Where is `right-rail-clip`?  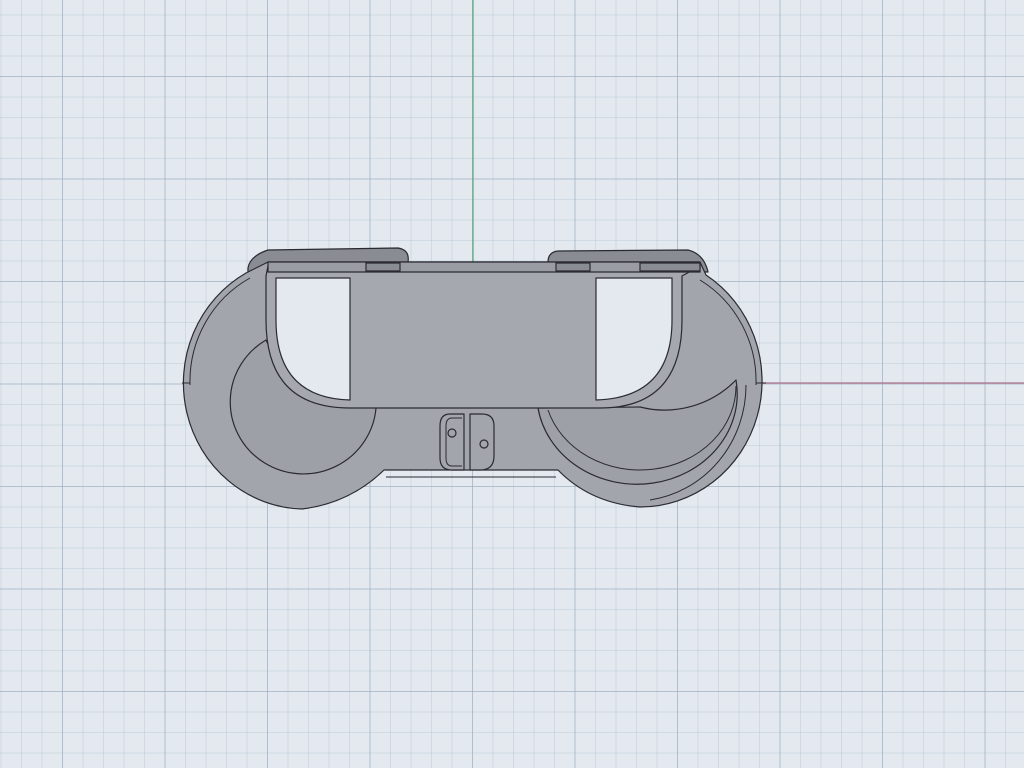
right-rail-clip is located at coordinates (573, 267).